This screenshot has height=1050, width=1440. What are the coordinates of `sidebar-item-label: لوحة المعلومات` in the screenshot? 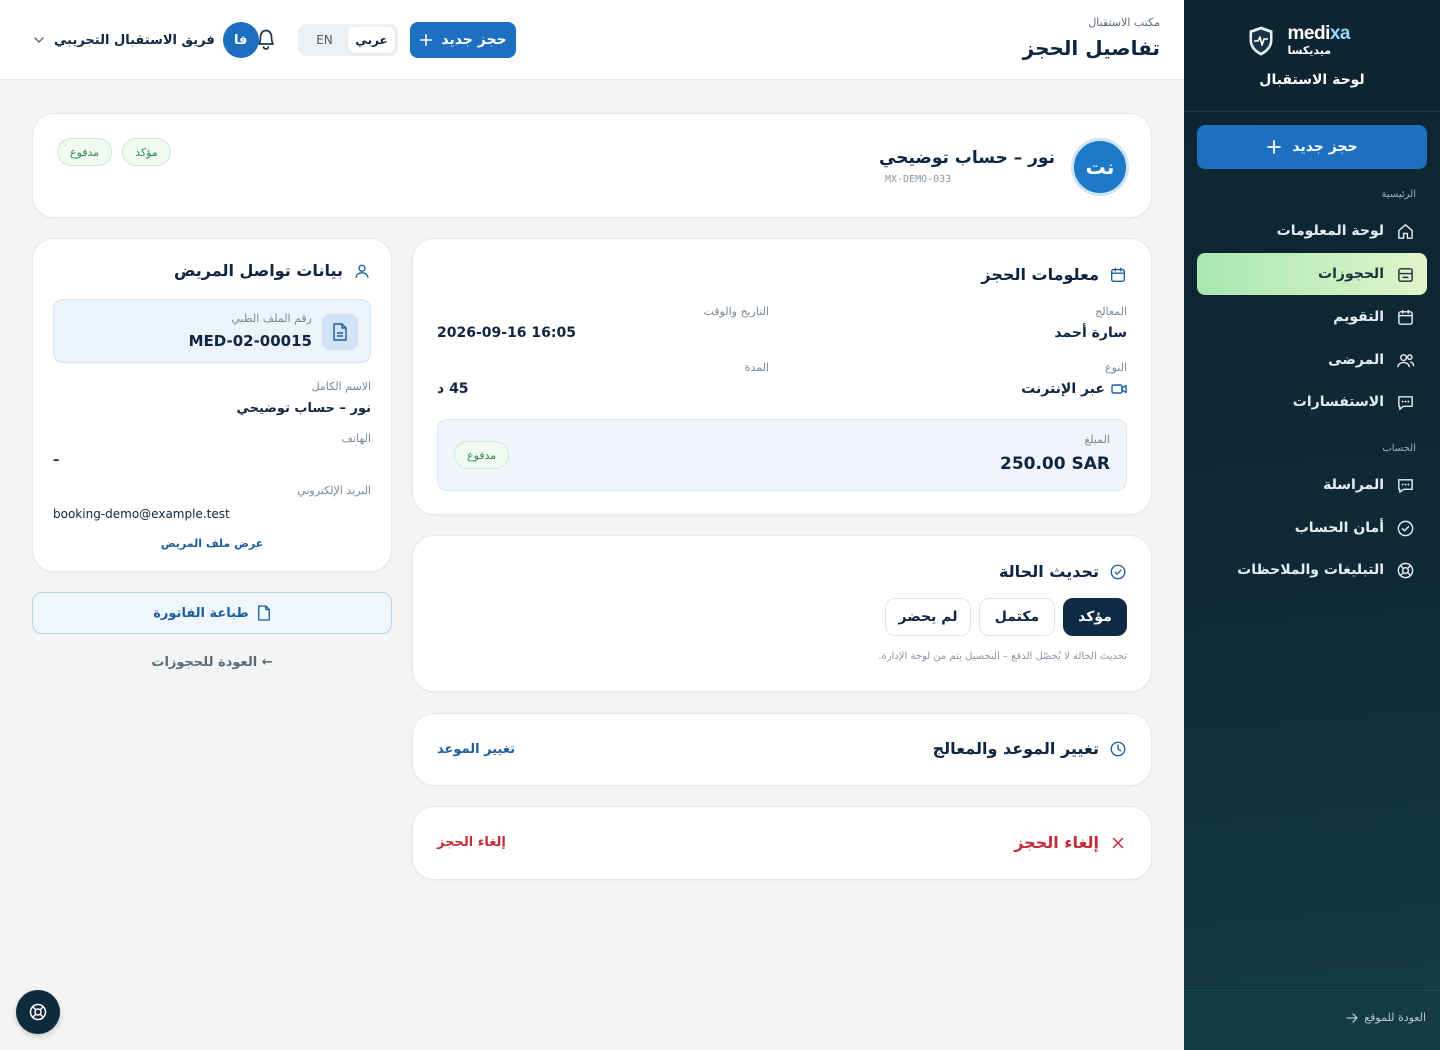 It's located at (1330, 231).